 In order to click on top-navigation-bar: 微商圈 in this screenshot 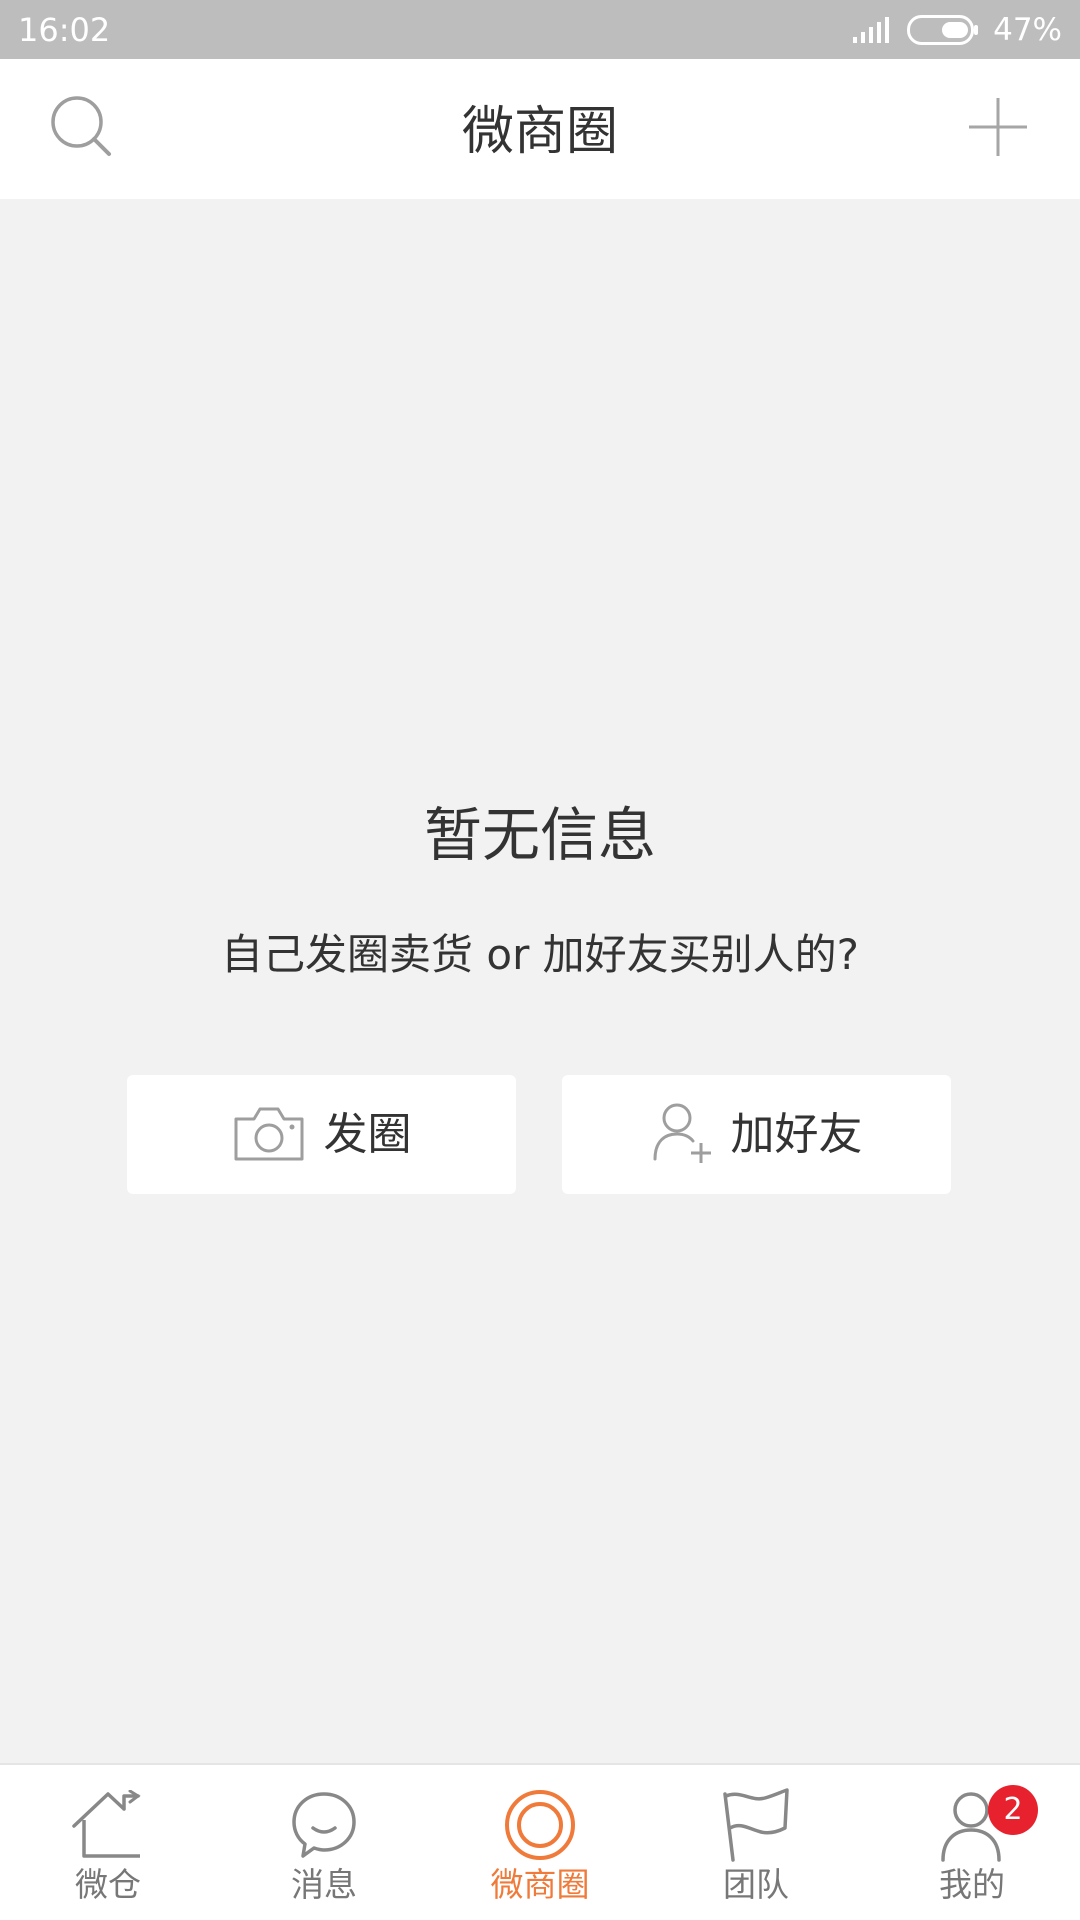, I will do `click(540, 129)`.